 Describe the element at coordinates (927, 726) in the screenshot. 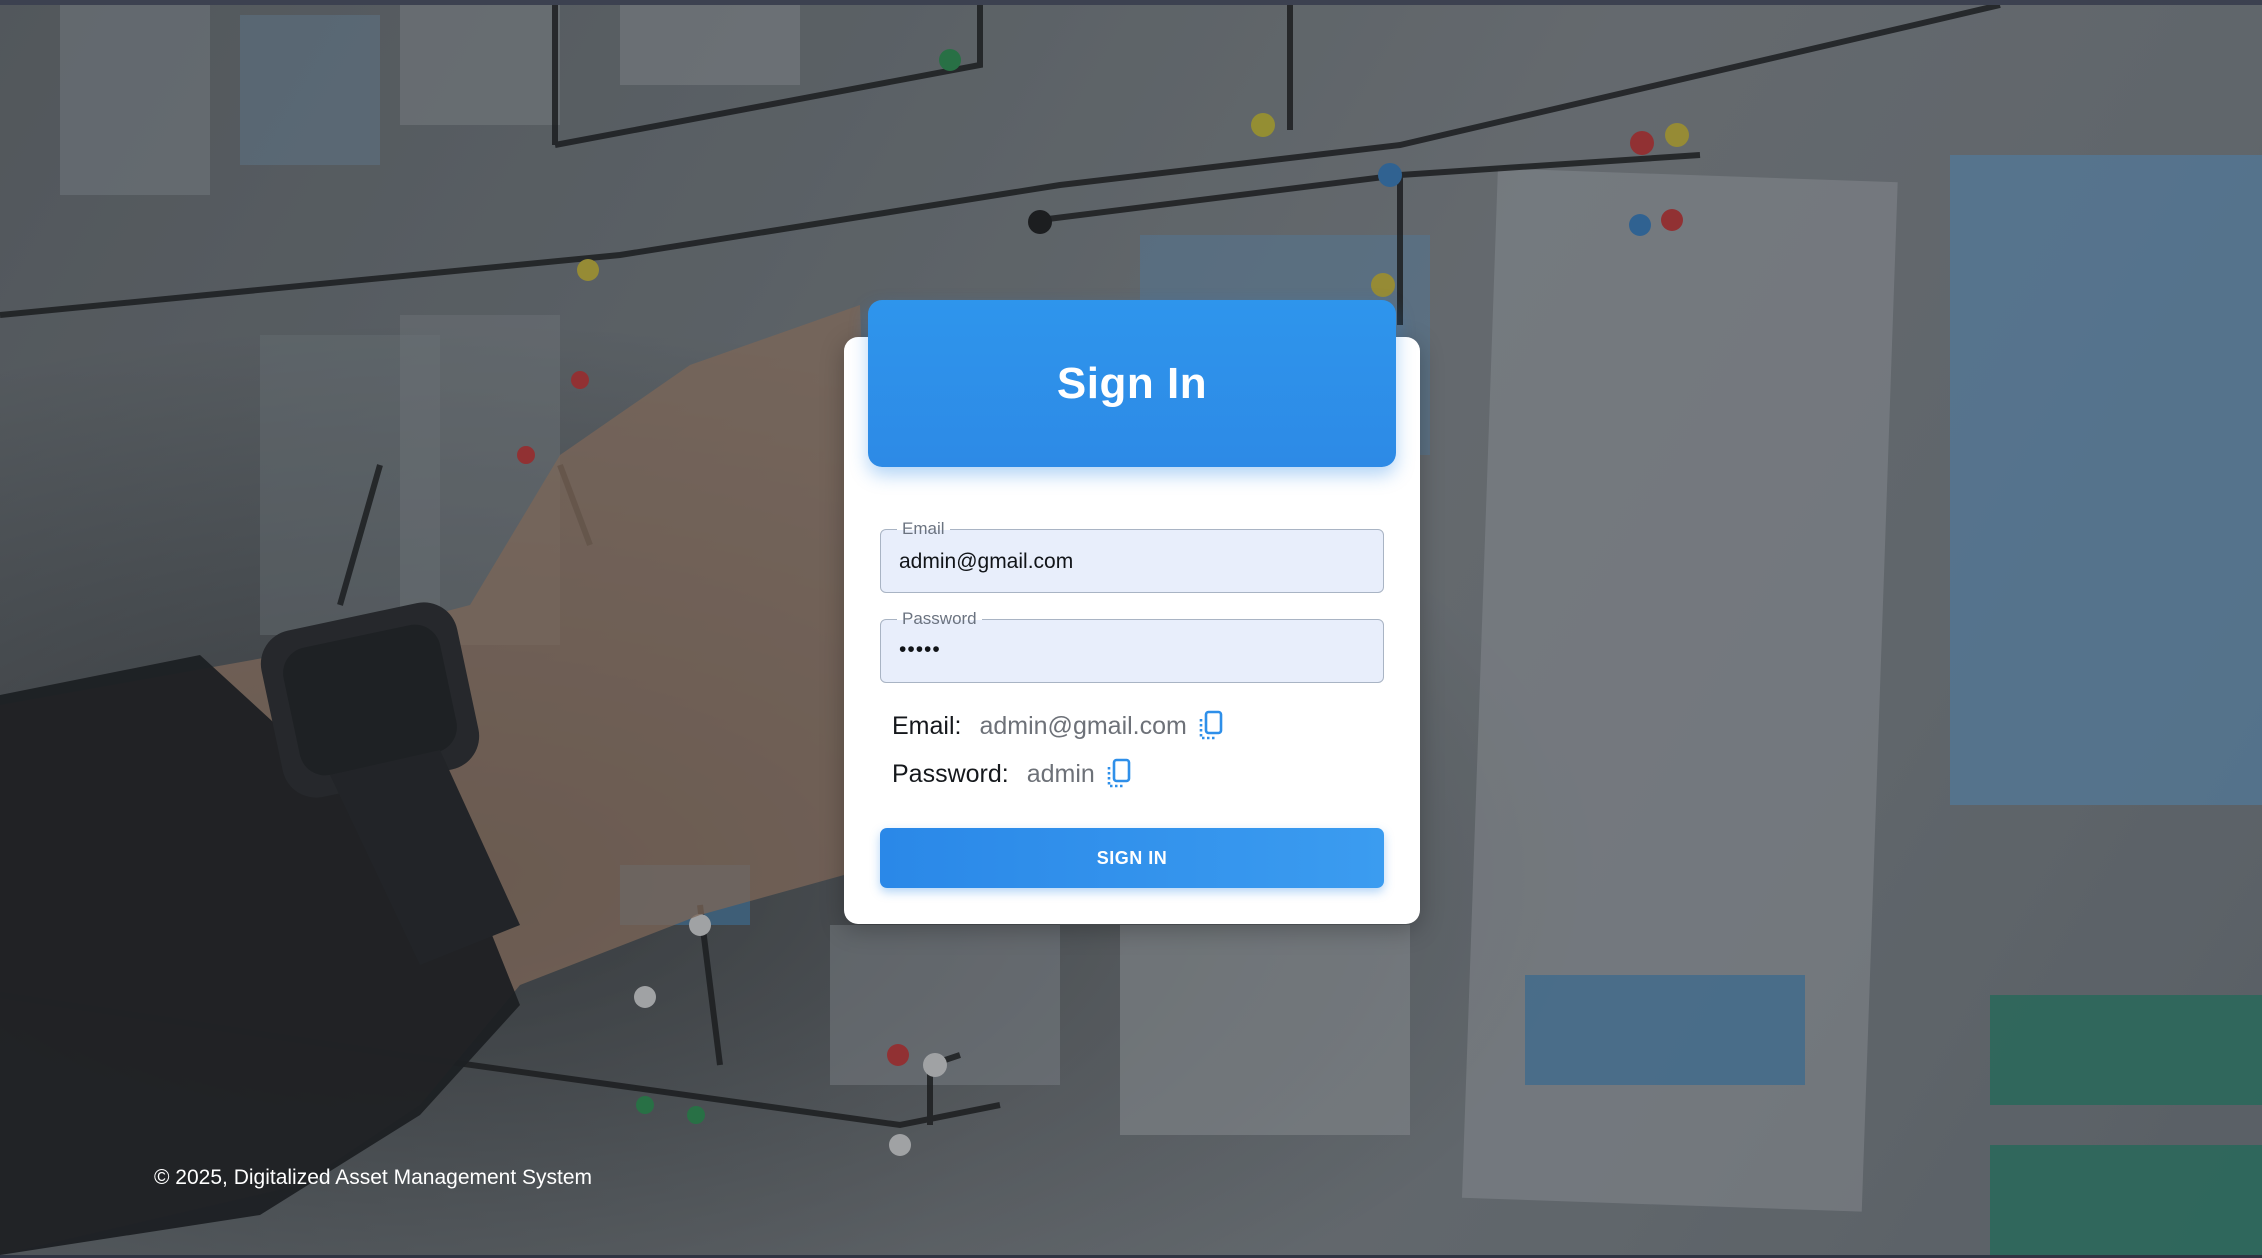

I see `credential-email-label: Email:` at that location.